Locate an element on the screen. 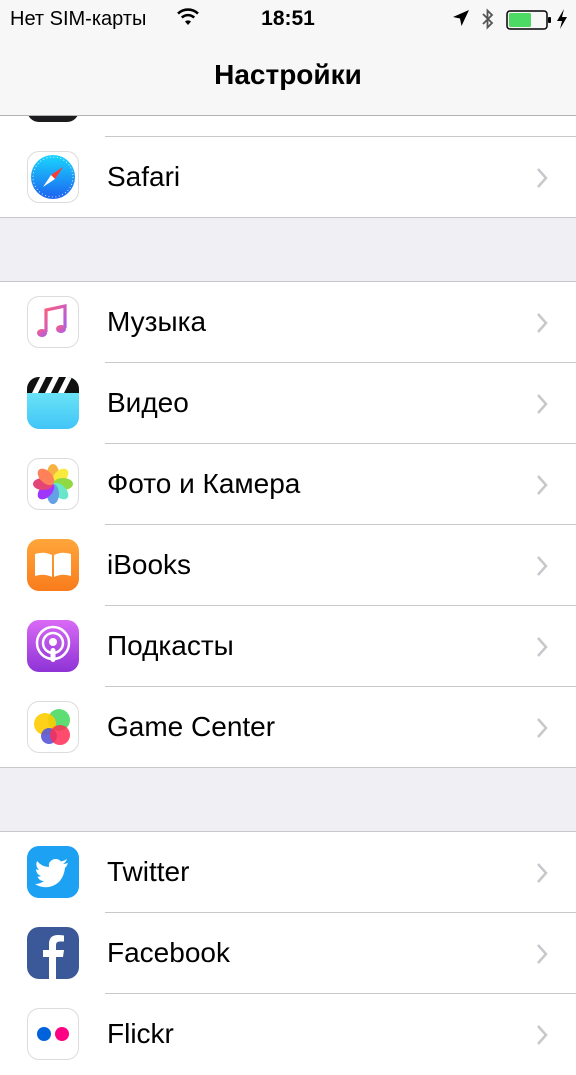 The image size is (576, 1075). carrier-label: Нет SIM-карты is located at coordinates (78, 19).